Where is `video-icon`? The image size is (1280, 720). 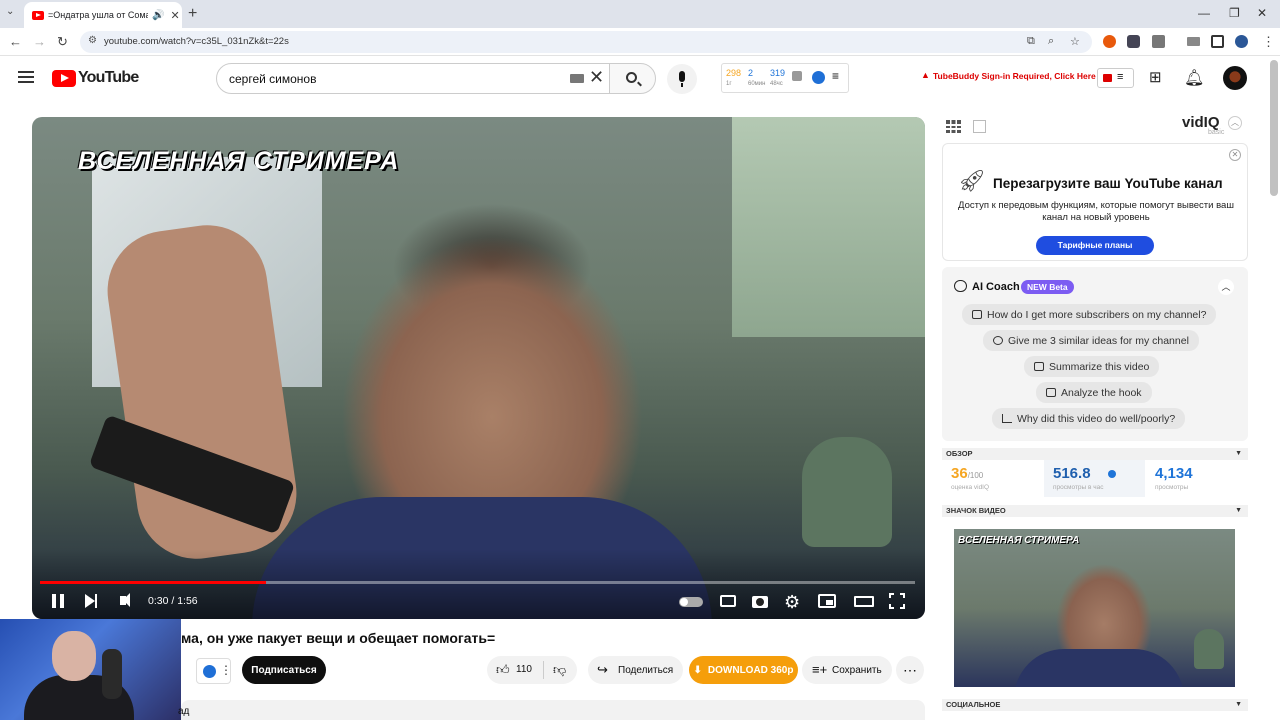
video-icon is located at coordinates (977, 314).